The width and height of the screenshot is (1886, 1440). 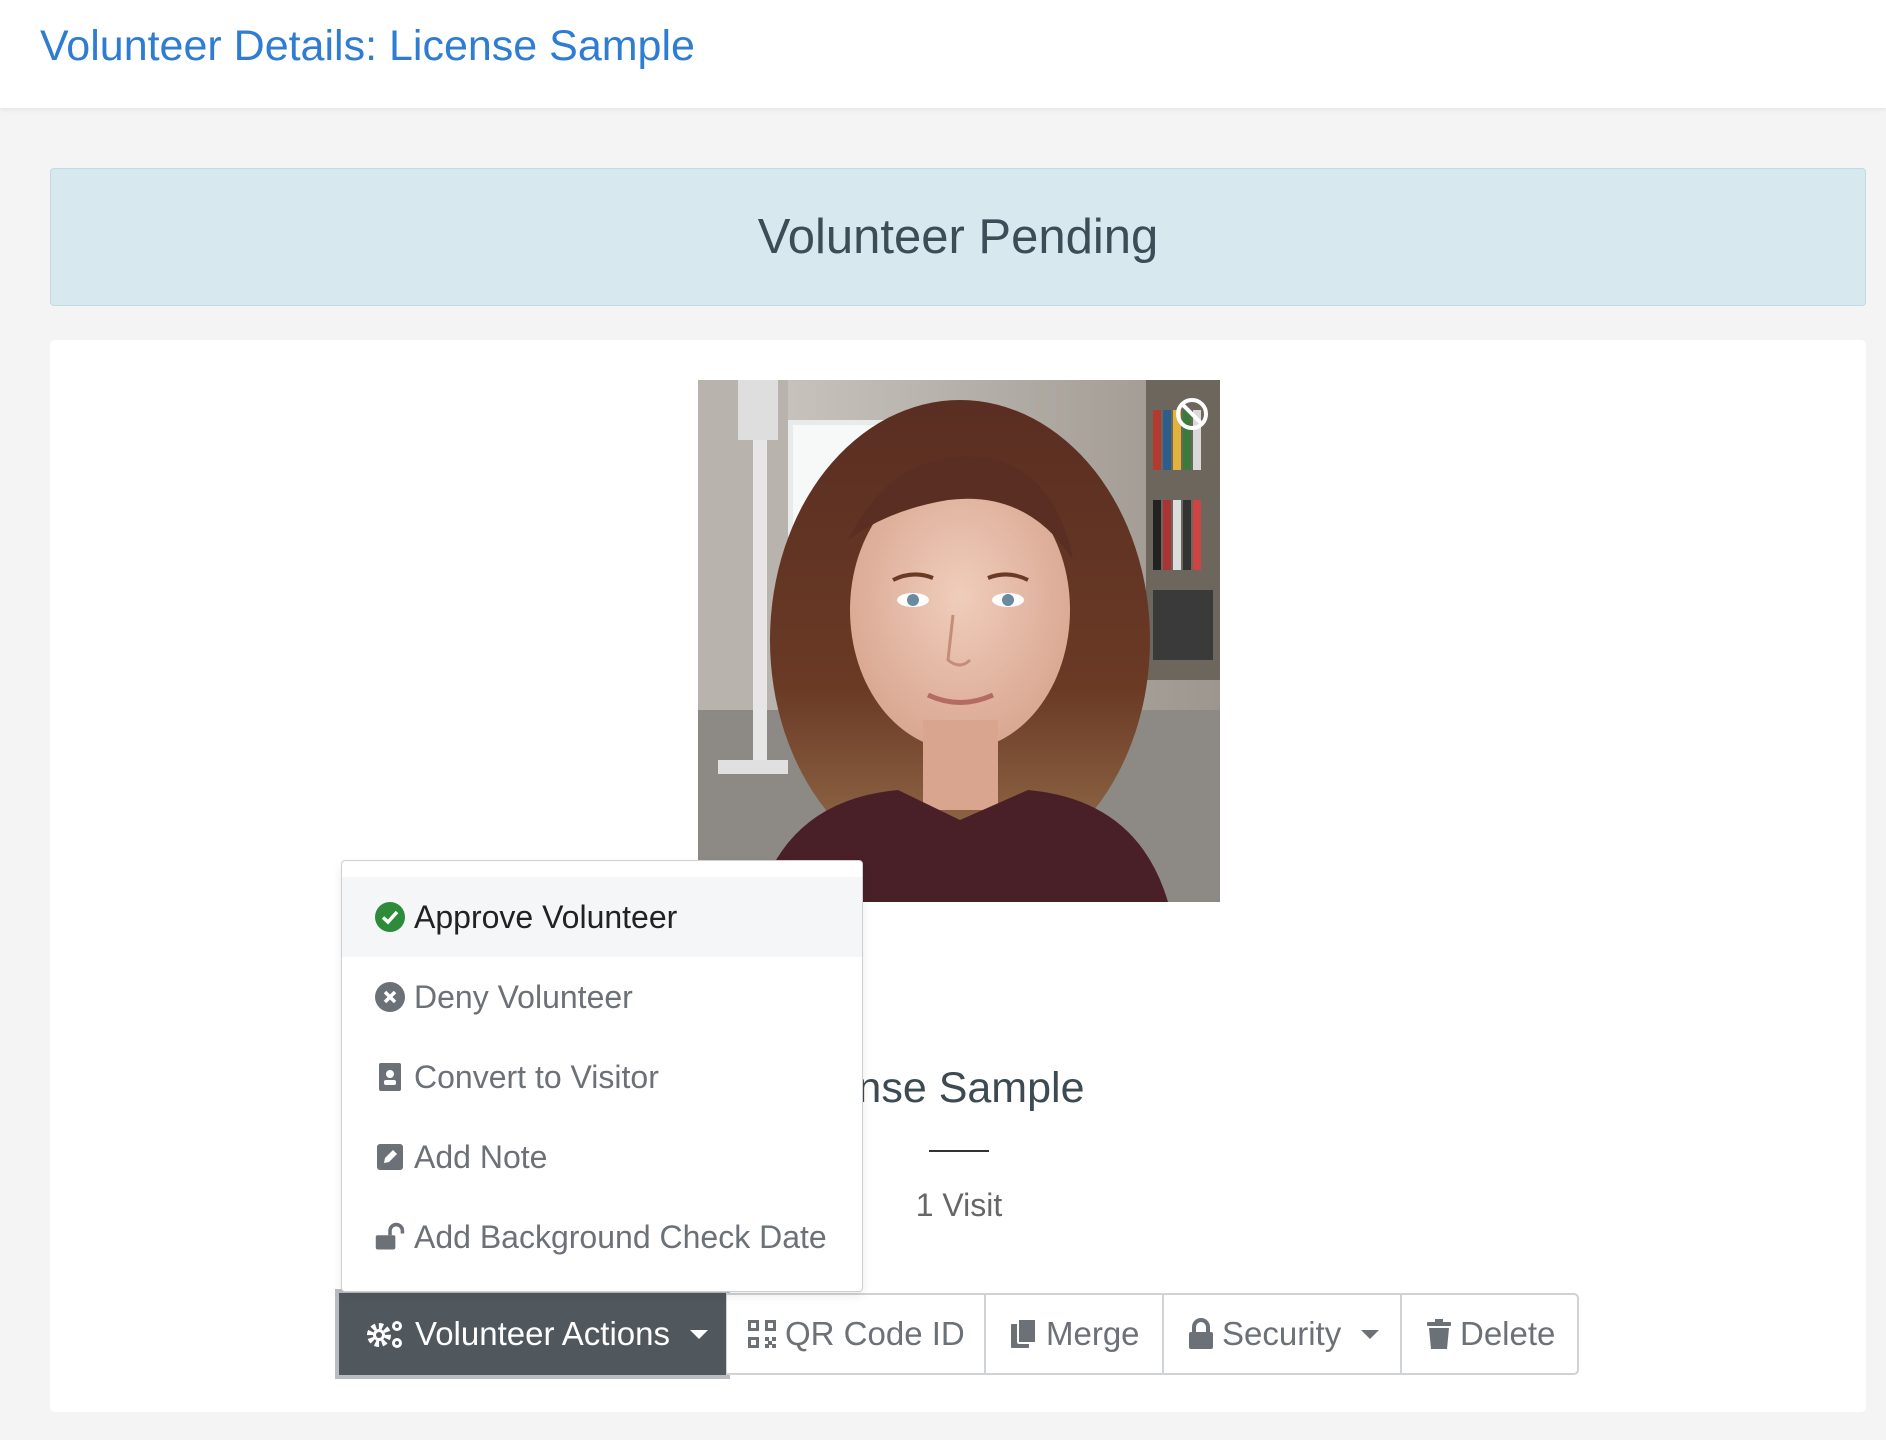 I want to click on status-banner: Volunteer Pending, so click(x=958, y=237).